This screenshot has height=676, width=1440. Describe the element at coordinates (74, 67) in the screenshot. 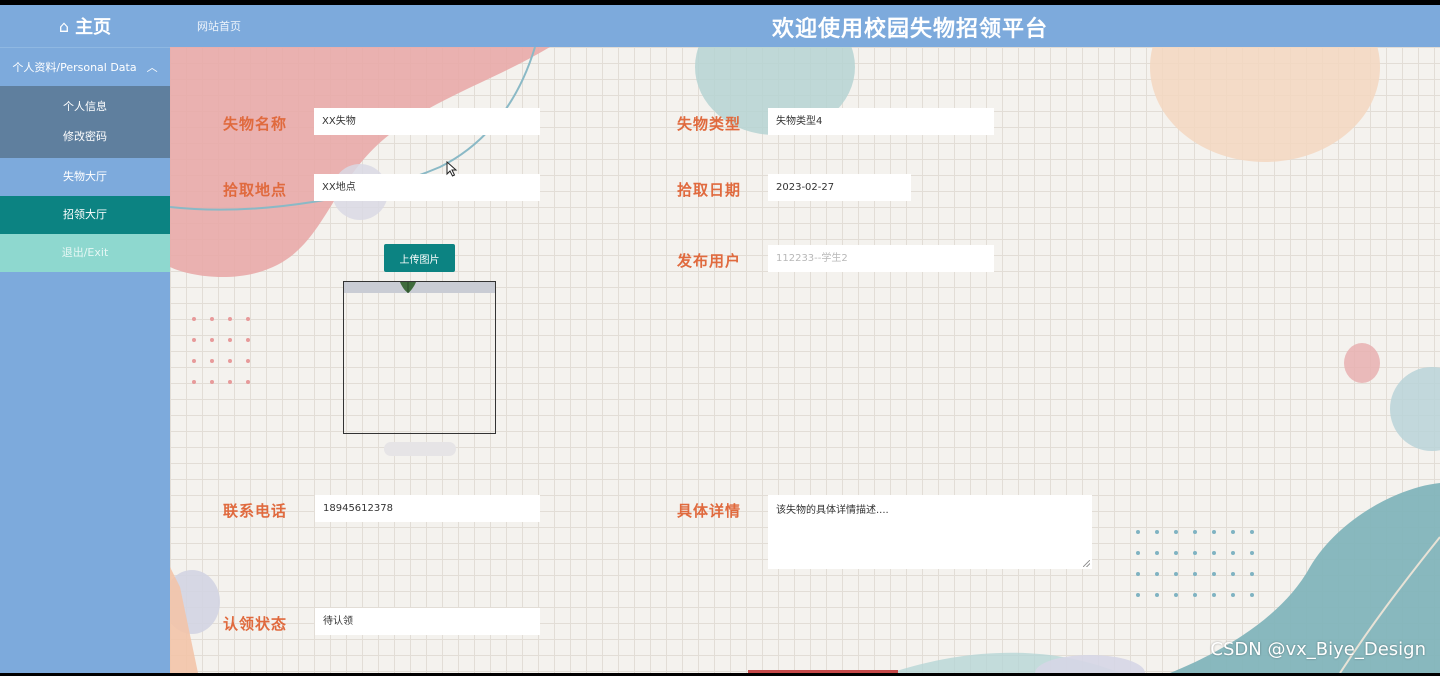

I see `sidebar-group-label: 个人资料/Personal Data` at that location.